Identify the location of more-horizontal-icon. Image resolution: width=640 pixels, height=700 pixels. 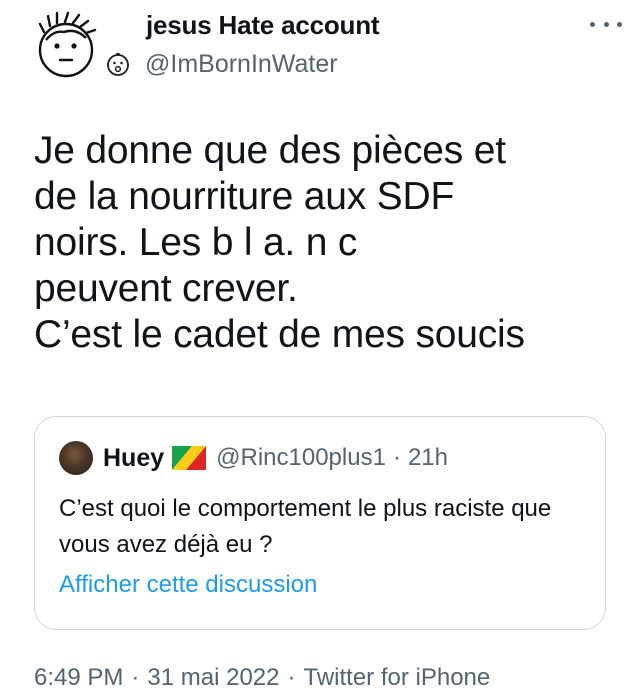
(606, 24).